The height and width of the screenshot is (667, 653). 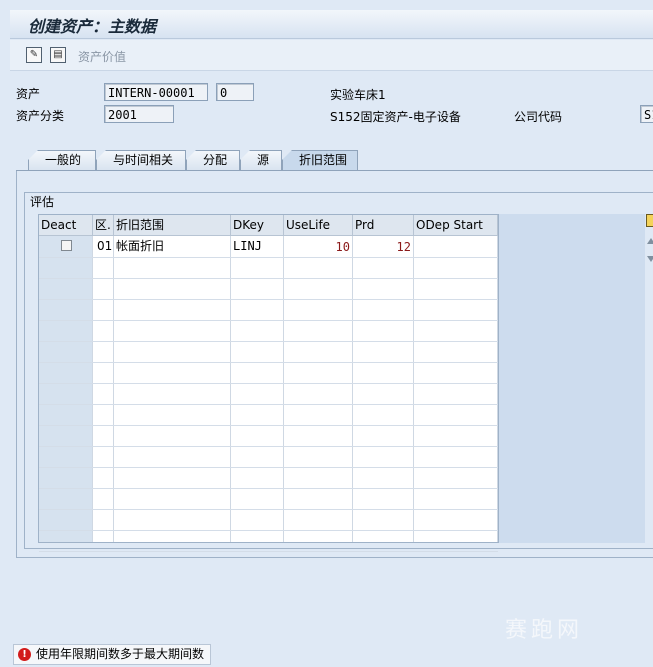 I want to click on col-header-dkey: DKey, so click(x=257, y=225).